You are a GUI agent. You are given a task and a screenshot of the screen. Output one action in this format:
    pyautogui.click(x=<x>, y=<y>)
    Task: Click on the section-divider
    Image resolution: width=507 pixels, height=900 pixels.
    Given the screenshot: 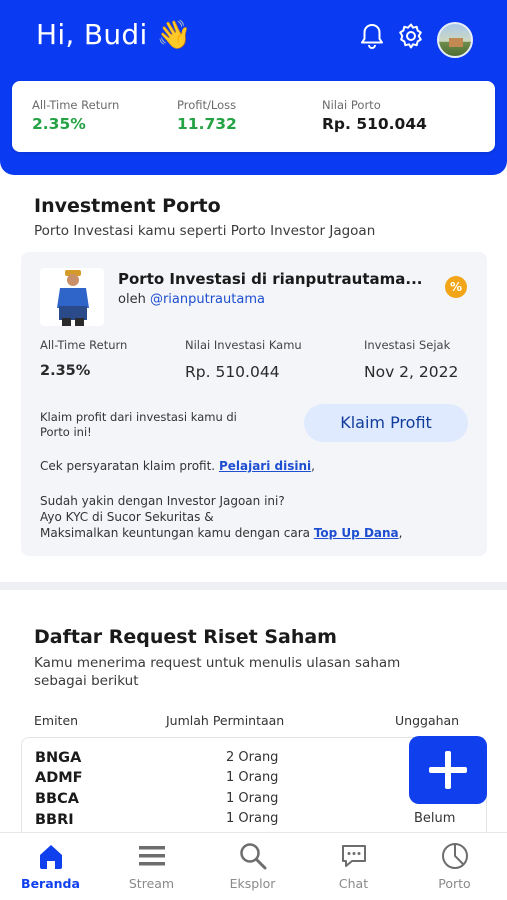 What is the action you would take?
    pyautogui.click(x=253, y=586)
    